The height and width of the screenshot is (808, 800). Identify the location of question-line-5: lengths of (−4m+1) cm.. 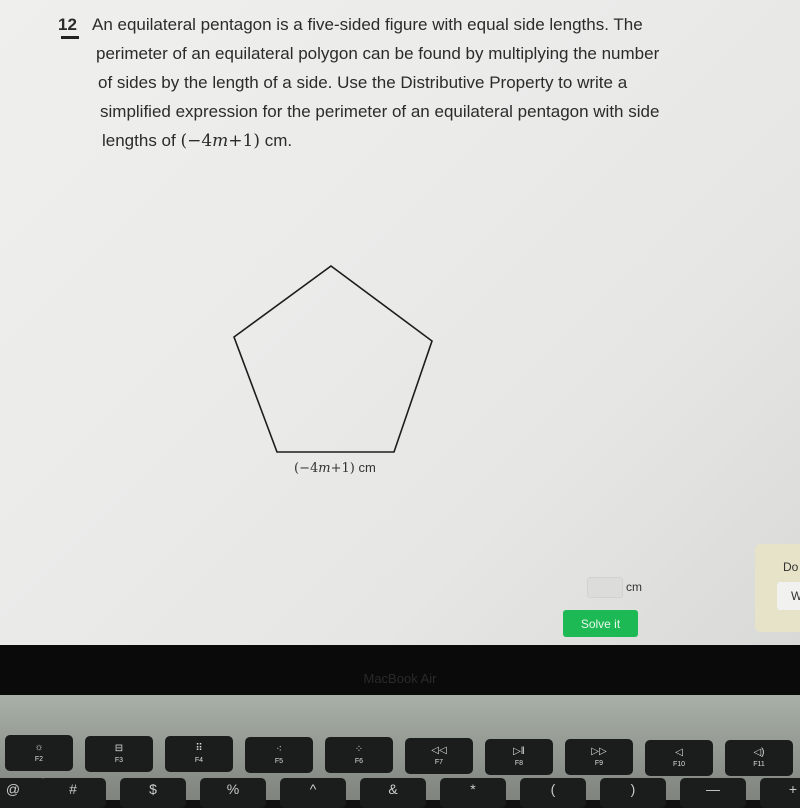
(197, 141).